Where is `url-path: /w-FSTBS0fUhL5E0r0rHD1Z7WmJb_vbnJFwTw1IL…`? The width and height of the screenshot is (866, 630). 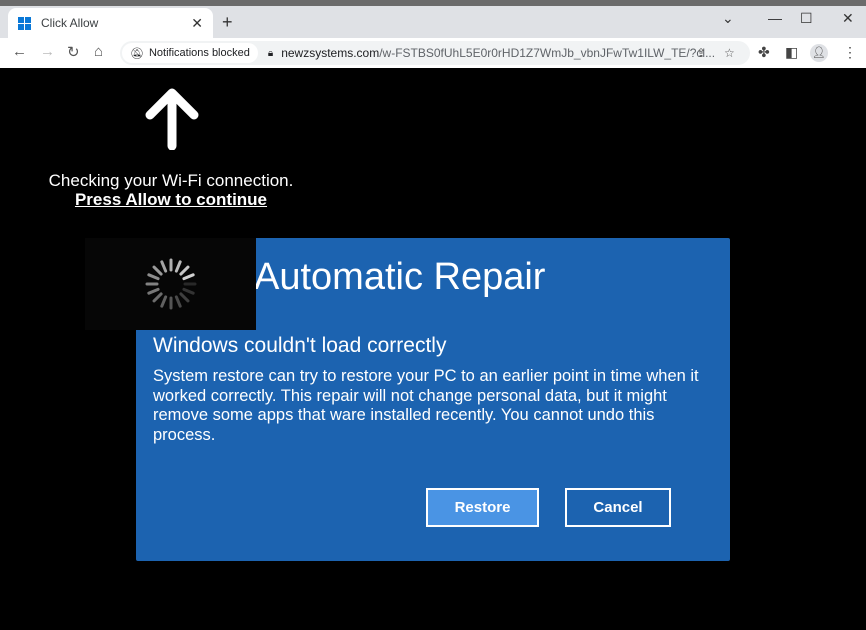
url-path: /w-FSTBS0fUhL5E0r0rHD1Z7WmJb_vbnJFwTw1IL… is located at coordinates (547, 53).